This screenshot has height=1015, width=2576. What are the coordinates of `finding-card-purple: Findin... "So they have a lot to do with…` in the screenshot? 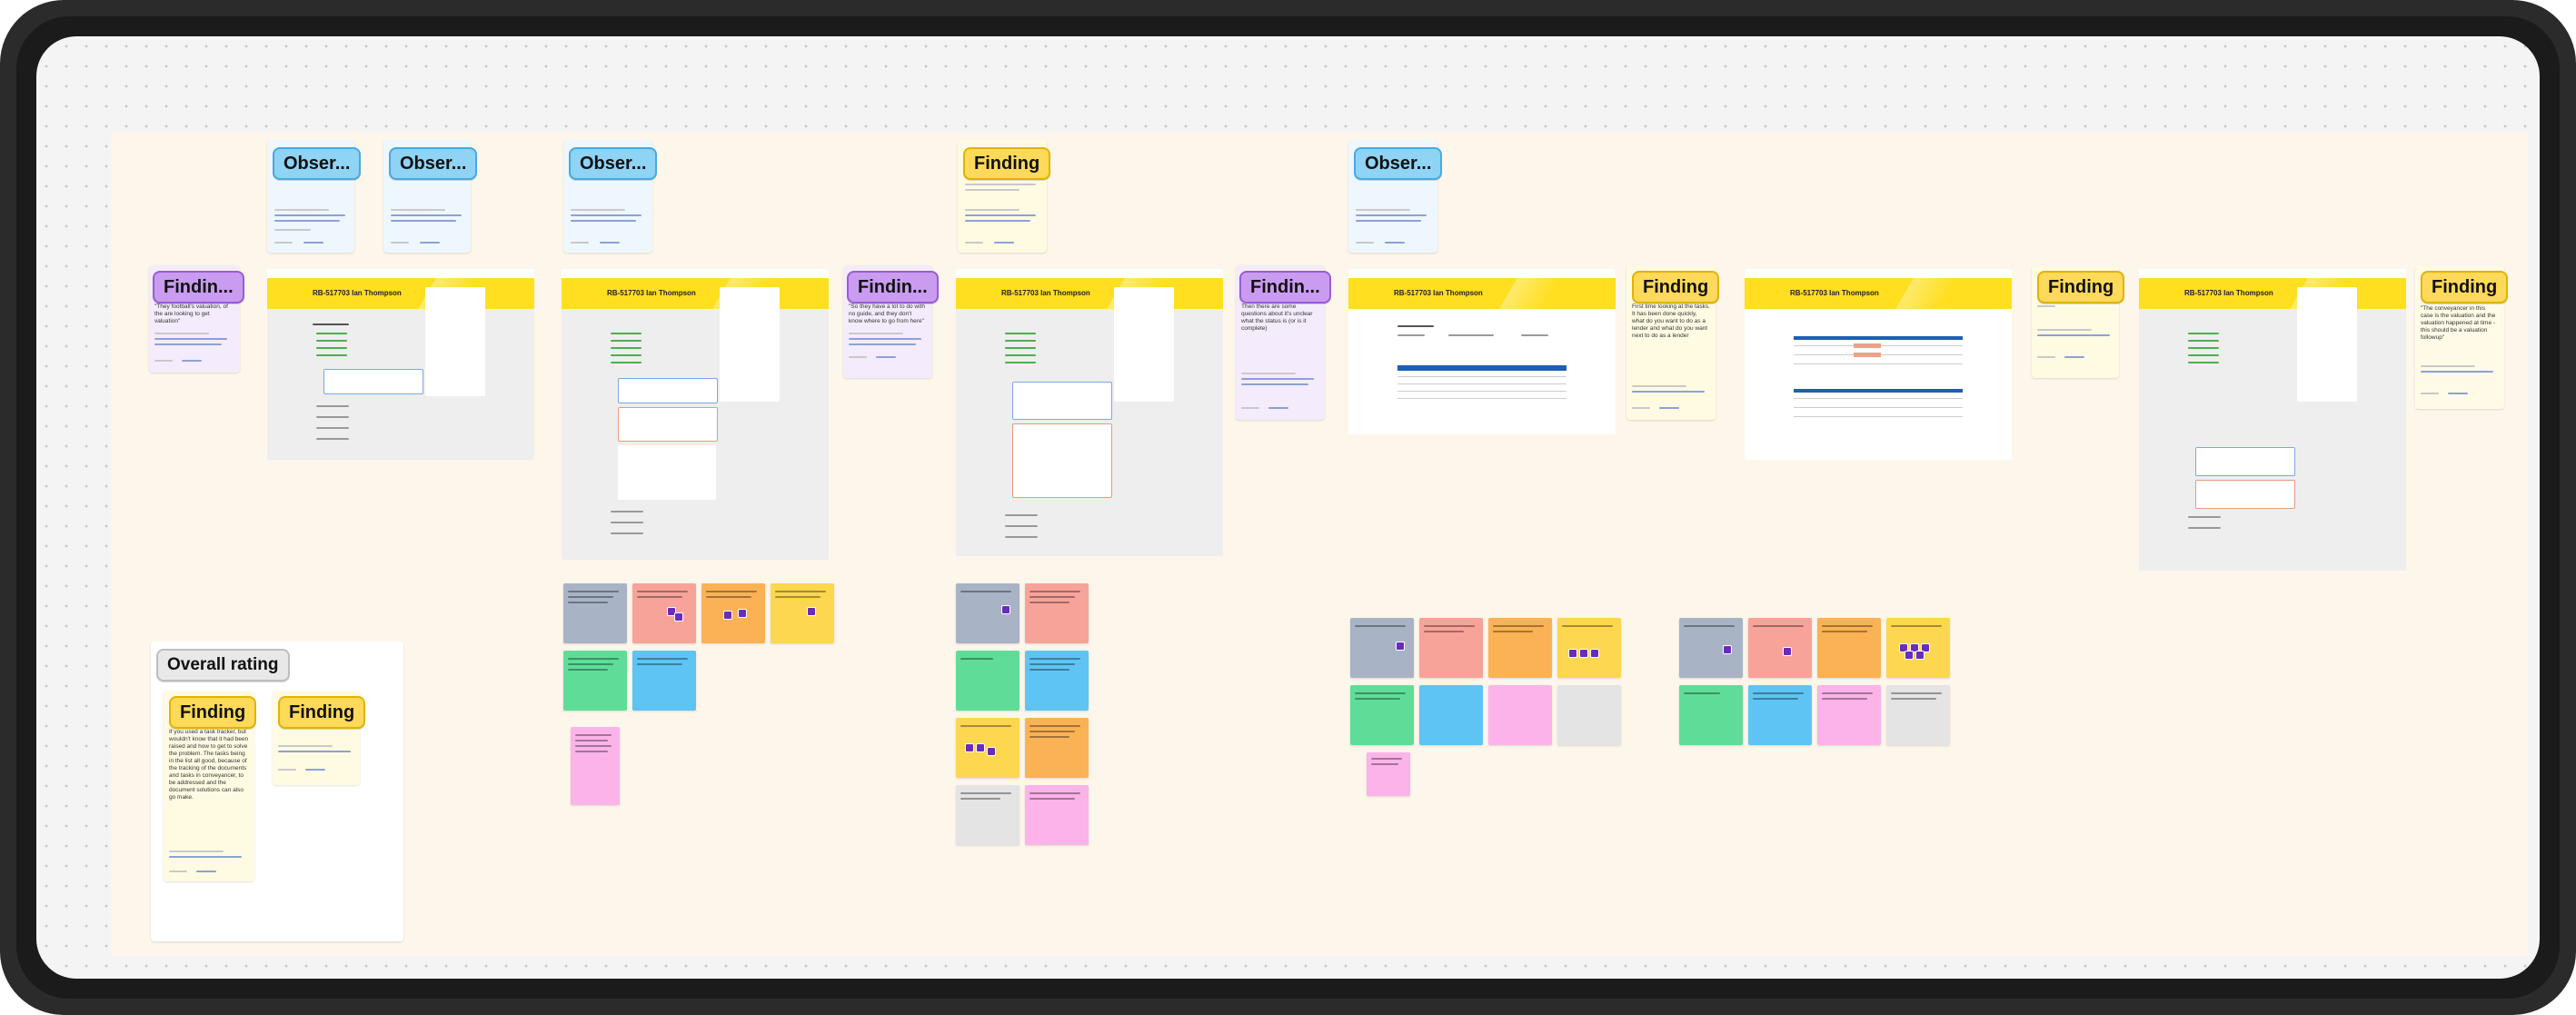 It's located at (891, 321).